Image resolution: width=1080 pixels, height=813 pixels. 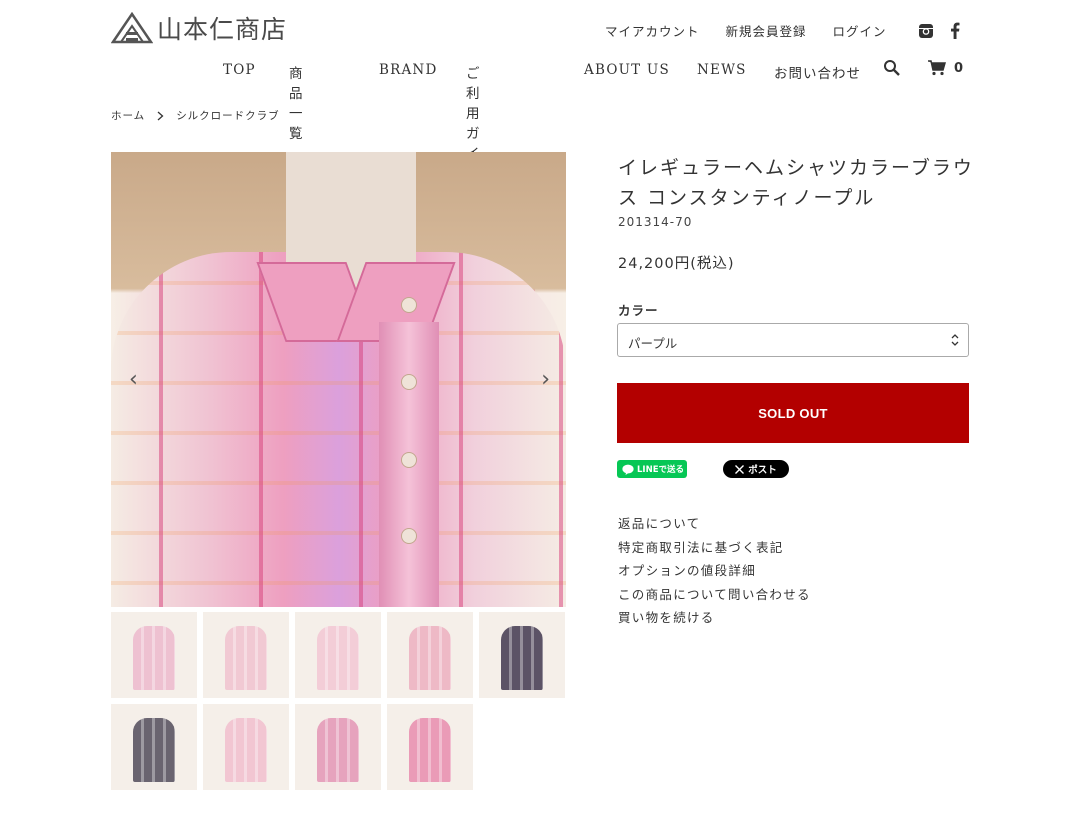 I want to click on breadcrumb-current: シルクロードクラブ, so click(x=228, y=116).